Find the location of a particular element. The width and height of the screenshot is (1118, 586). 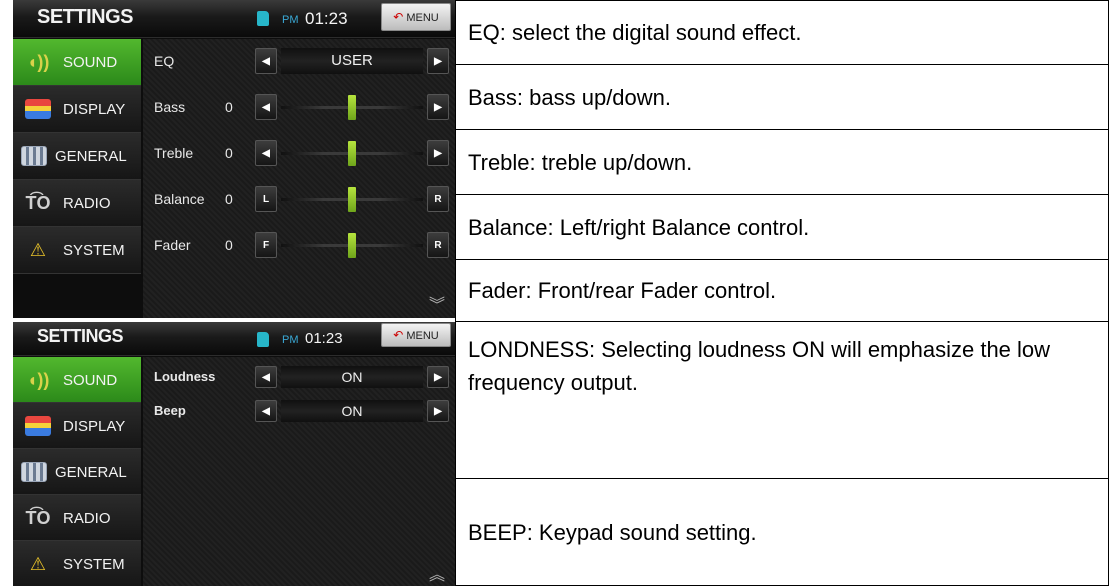

treble-row: Treble 0 ◀ ▶ is located at coordinates (299, 154).